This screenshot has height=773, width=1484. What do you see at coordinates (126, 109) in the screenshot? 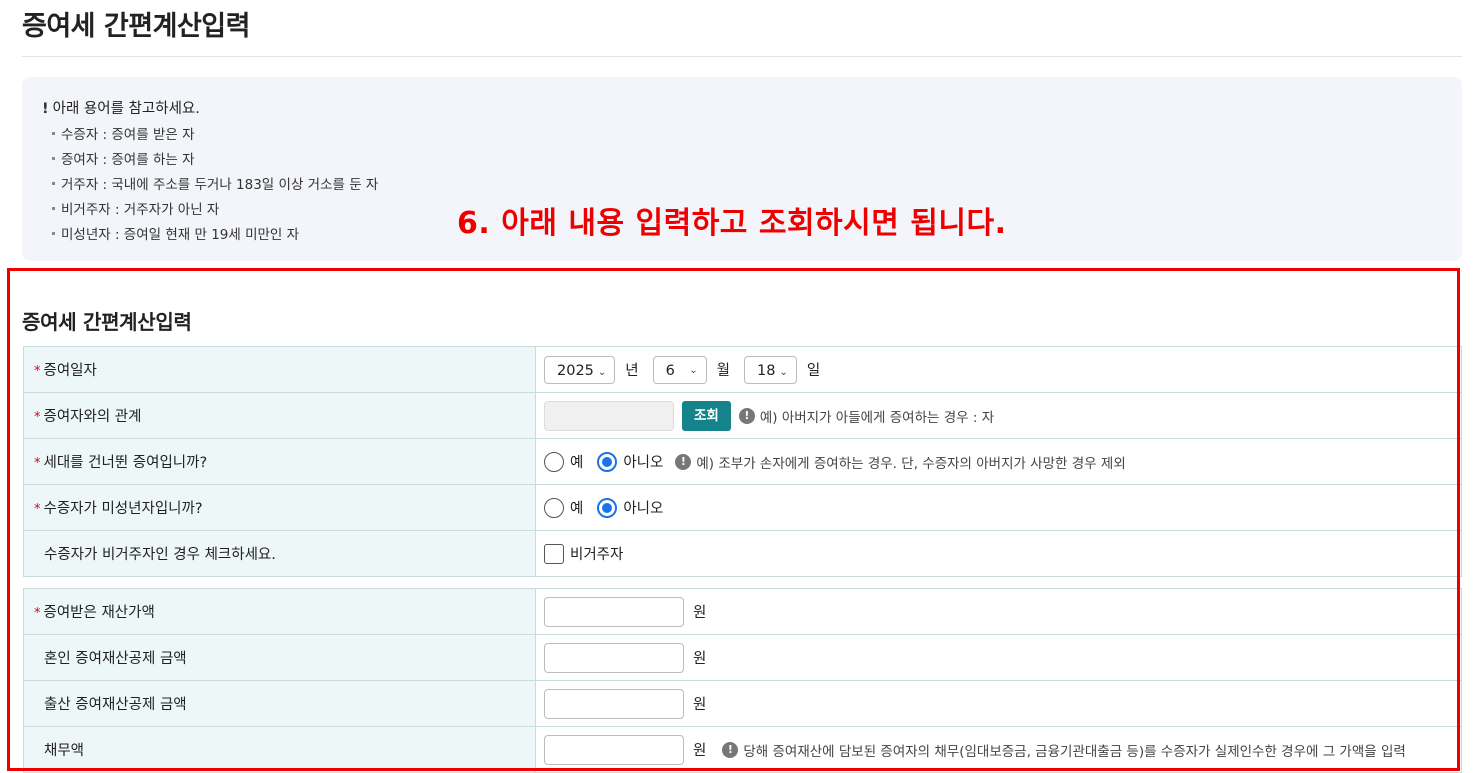
I see `terms-note-heading-text: 아래 용어를 참고하세요.` at bounding box center [126, 109].